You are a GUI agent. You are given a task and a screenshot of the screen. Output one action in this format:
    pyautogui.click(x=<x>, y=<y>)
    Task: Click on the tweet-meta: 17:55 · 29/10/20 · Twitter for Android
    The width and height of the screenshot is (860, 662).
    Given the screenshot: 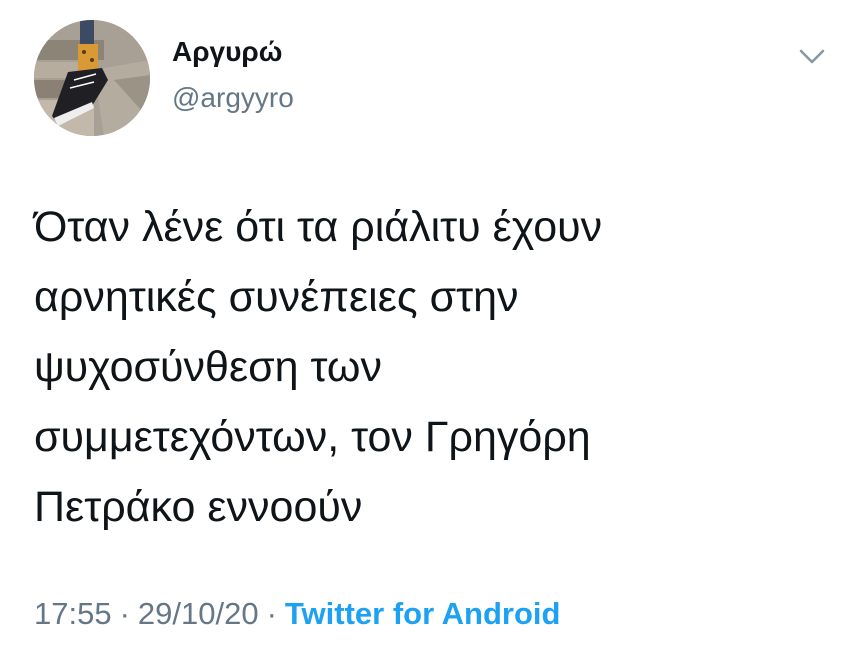 What is the action you would take?
    pyautogui.click(x=297, y=614)
    